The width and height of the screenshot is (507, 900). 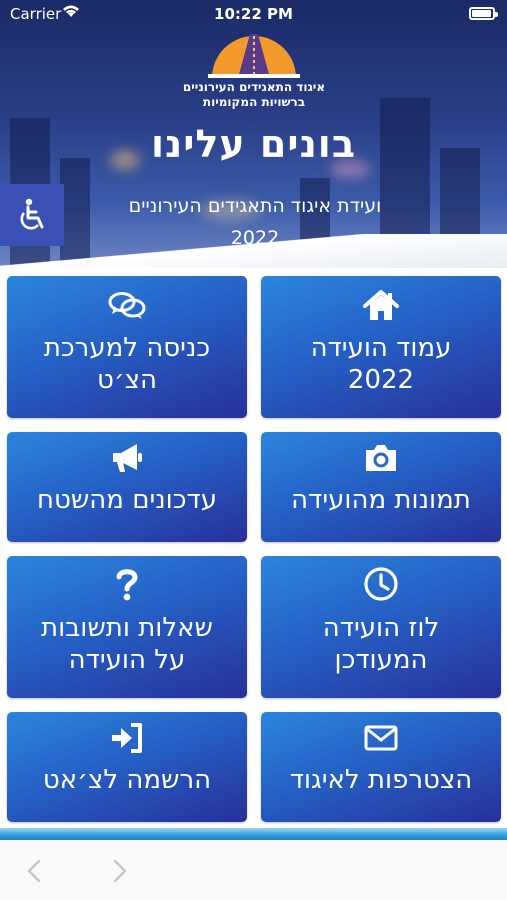 I want to click on tile-label-line1: עדכונים מהשטח, so click(x=127, y=500).